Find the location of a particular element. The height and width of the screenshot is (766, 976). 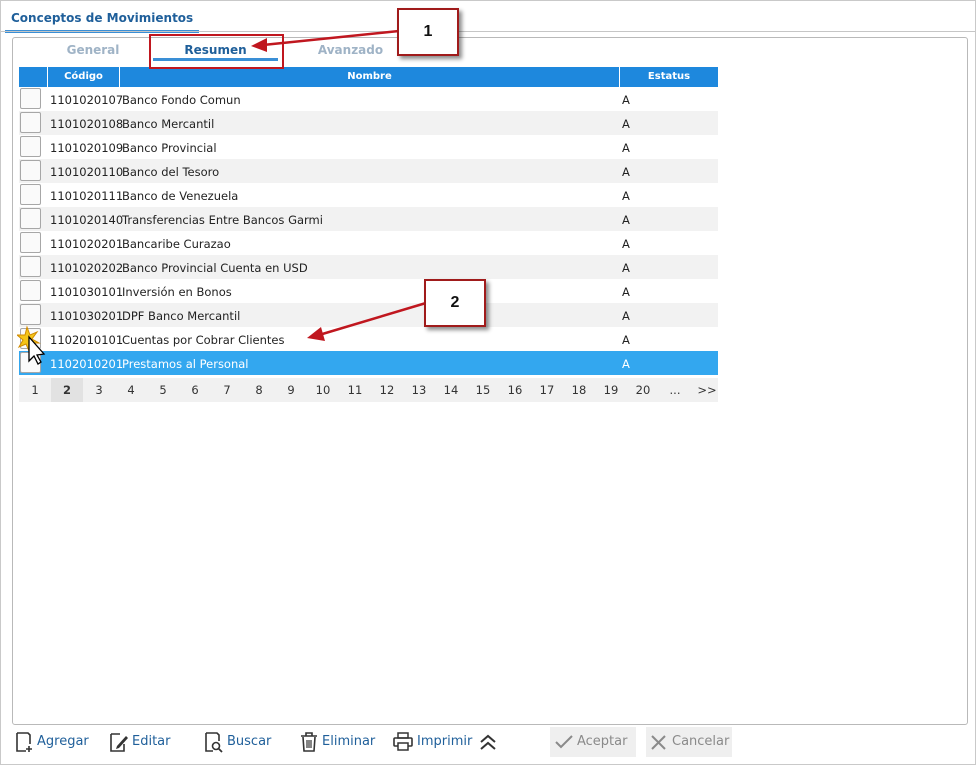

edit-label: Editar is located at coordinates (151, 741).